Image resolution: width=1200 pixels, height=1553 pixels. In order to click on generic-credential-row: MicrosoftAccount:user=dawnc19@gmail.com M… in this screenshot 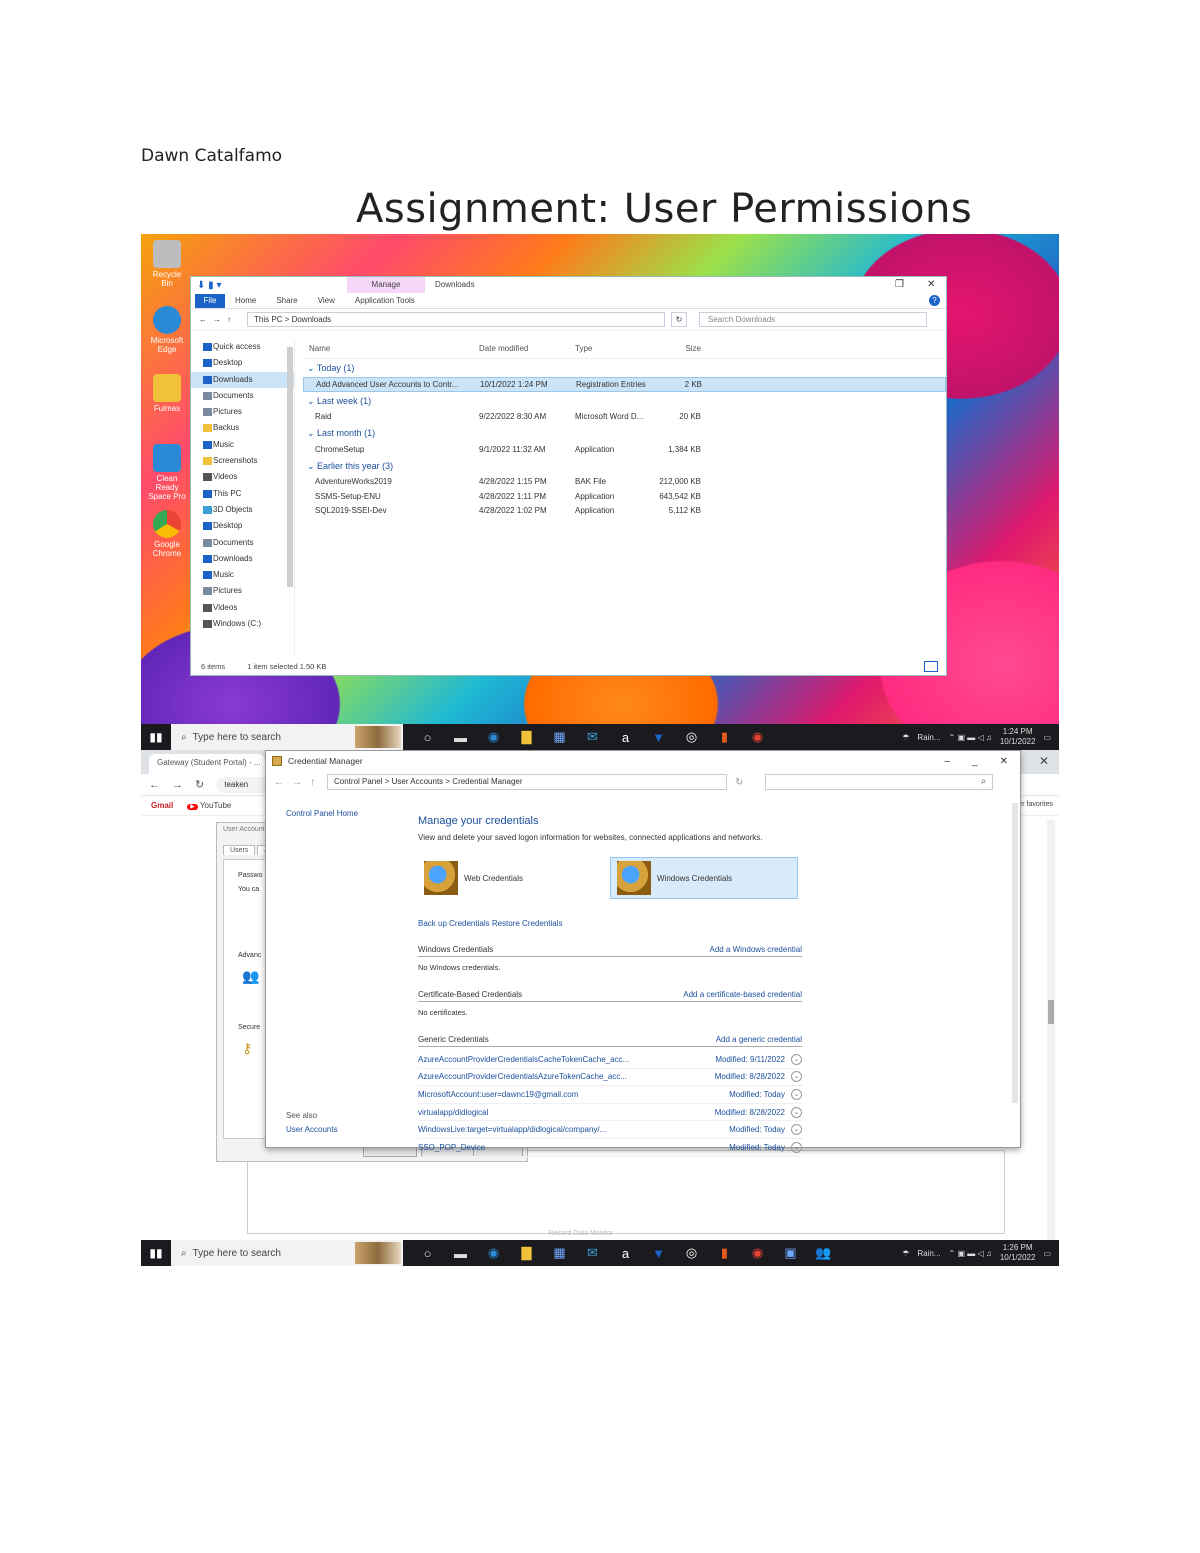, I will do `click(610, 1095)`.